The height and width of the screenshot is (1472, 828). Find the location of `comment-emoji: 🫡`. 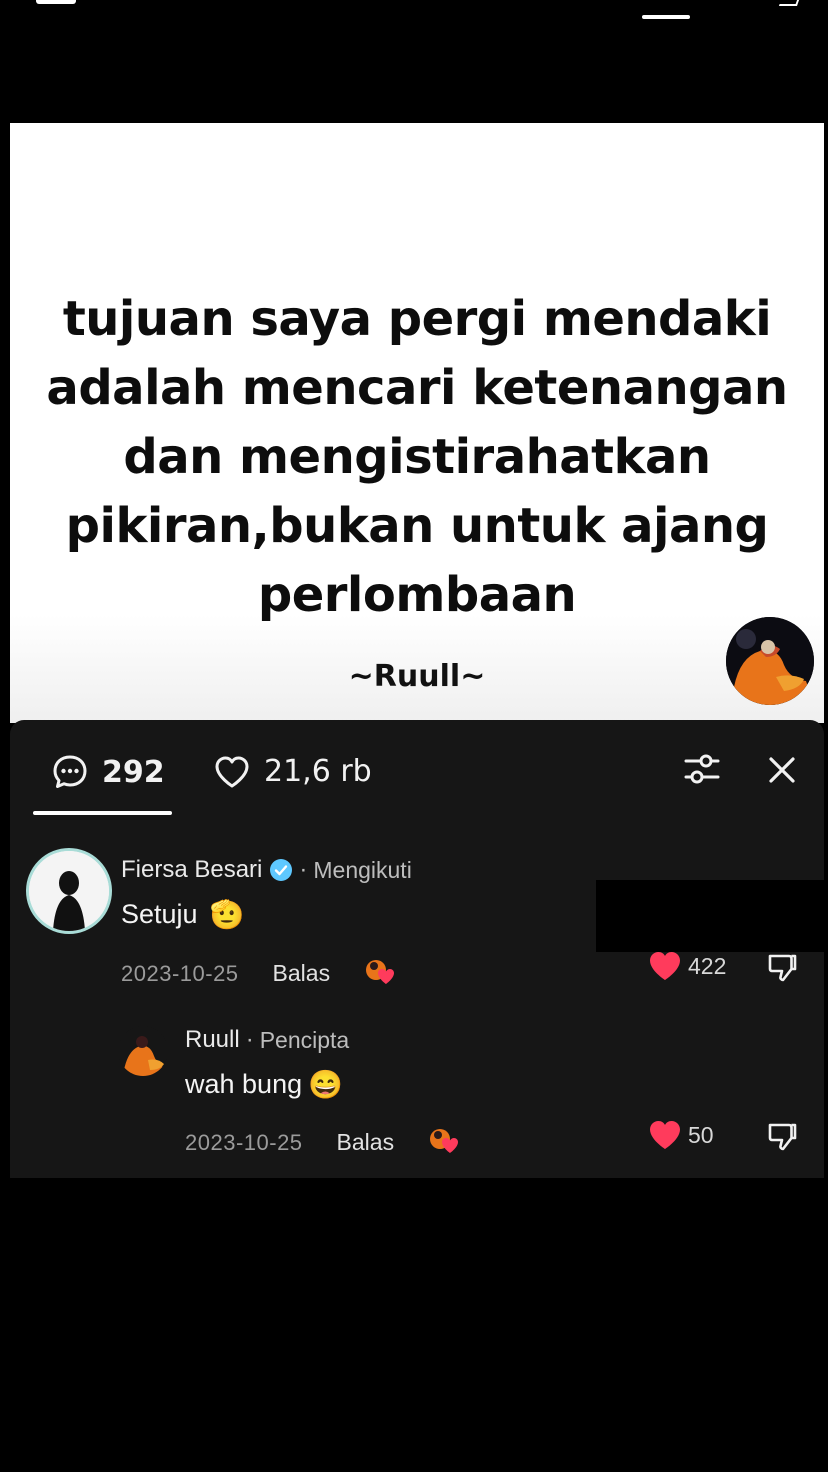

comment-emoji: 🫡 is located at coordinates (227, 914).